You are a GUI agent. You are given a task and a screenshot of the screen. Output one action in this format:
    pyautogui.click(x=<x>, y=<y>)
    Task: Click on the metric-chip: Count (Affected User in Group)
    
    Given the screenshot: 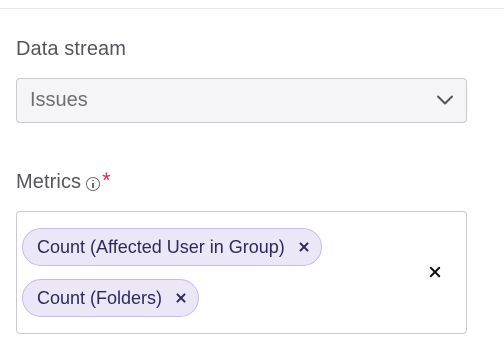 What is the action you would take?
    pyautogui.click(x=172, y=247)
    